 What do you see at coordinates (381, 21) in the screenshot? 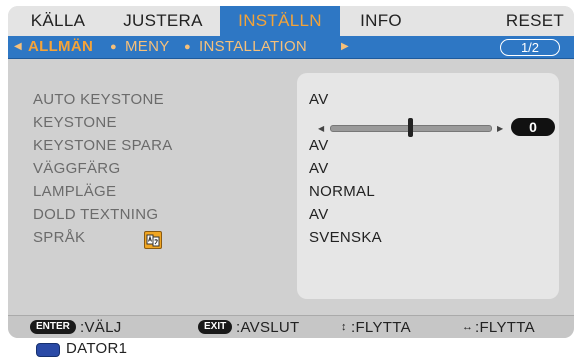
I see `tab-info: INFO` at bounding box center [381, 21].